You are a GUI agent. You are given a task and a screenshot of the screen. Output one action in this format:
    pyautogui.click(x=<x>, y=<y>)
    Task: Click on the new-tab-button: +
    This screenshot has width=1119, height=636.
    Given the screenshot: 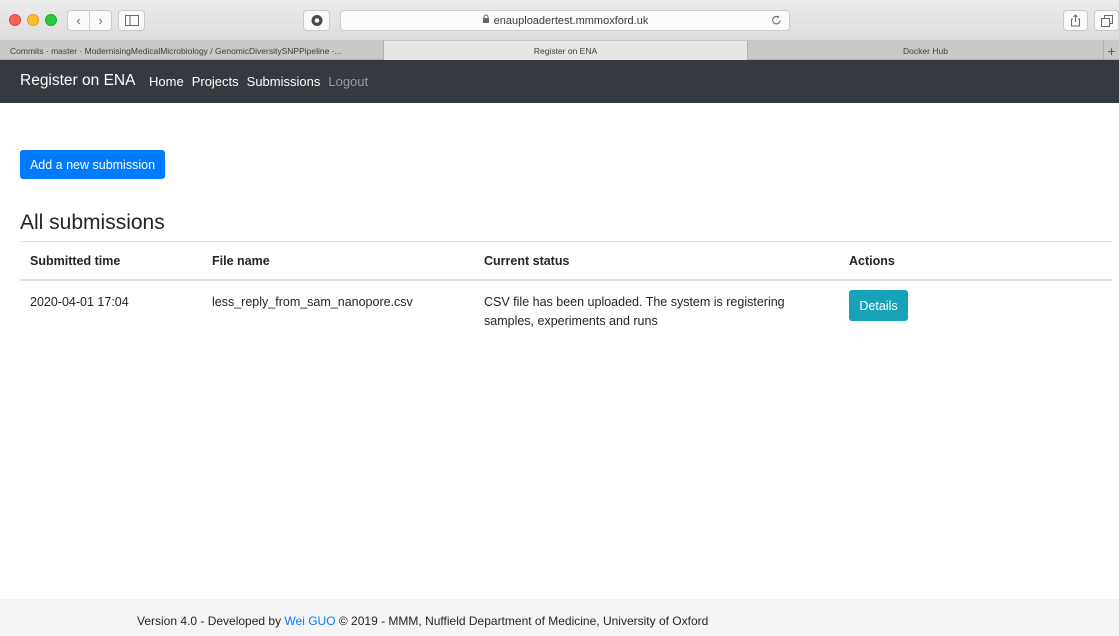 What is the action you would take?
    pyautogui.click(x=1111, y=50)
    